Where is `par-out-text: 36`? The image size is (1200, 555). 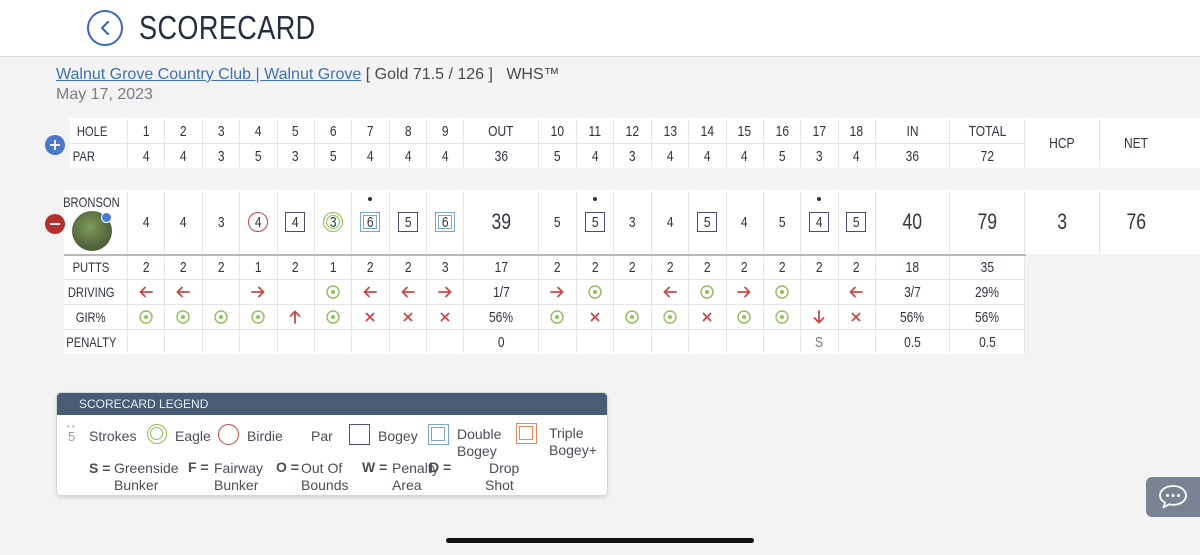
par-out-text: 36 is located at coordinates (501, 156).